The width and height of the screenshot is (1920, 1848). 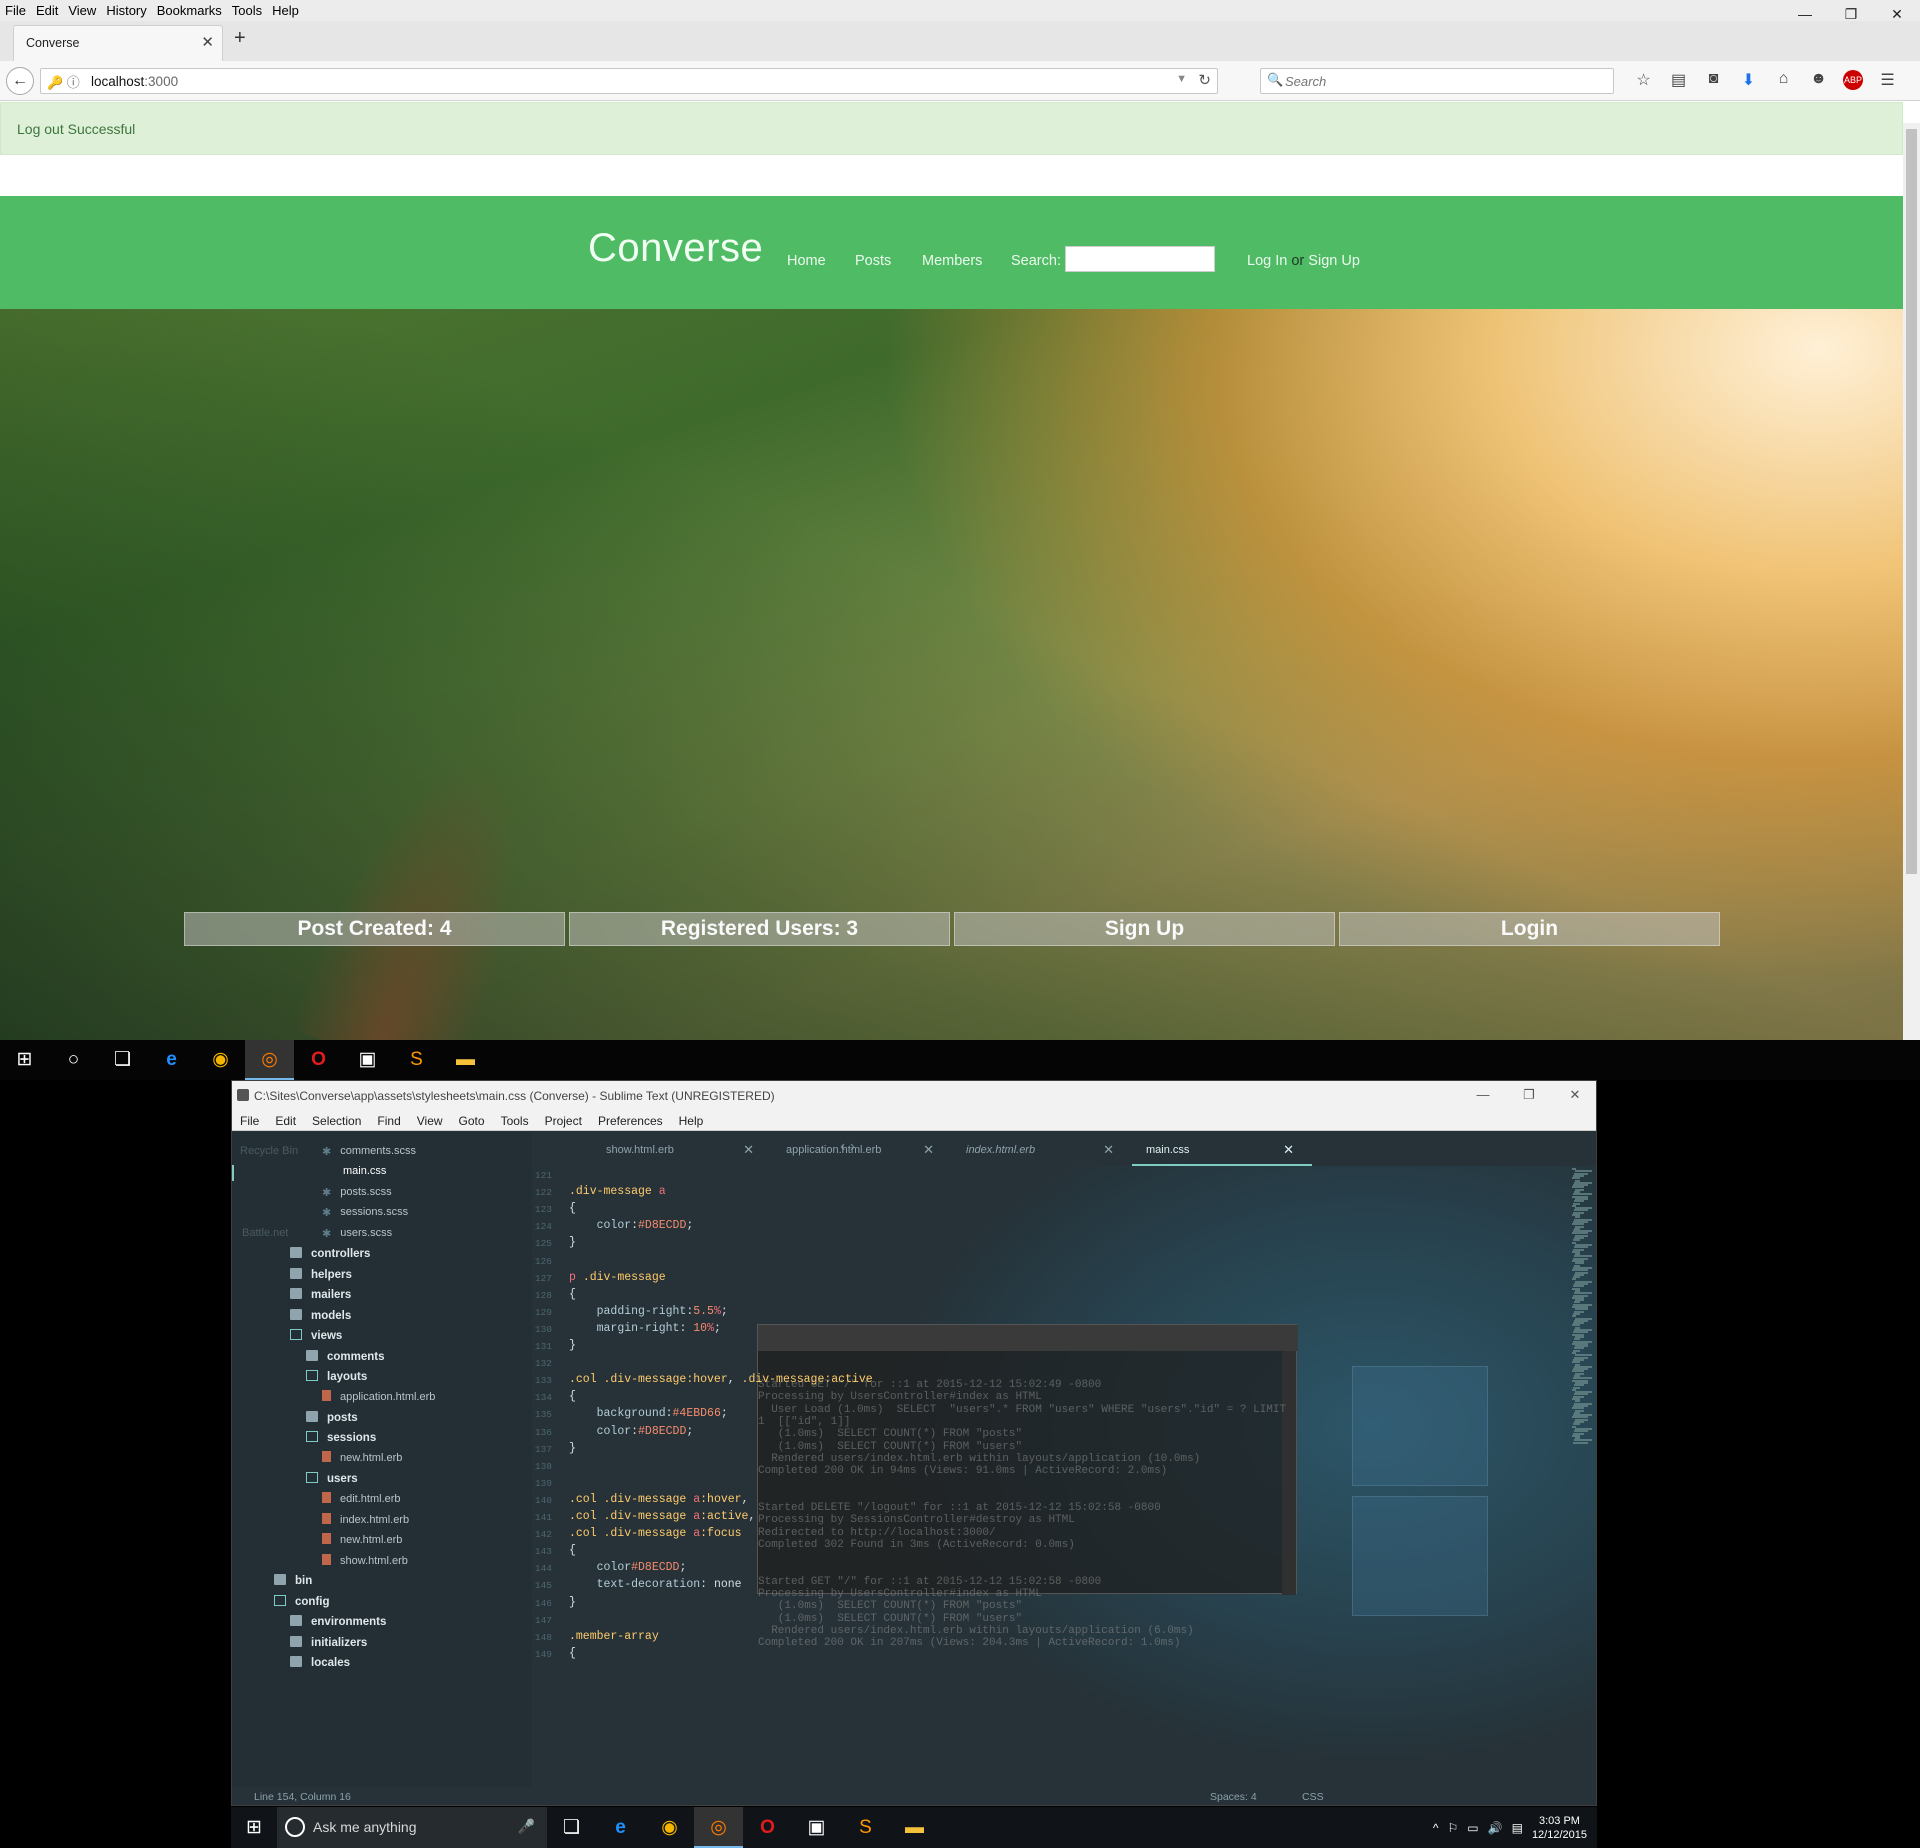 I want to click on url-text: localhost:3000, so click(x=134, y=81).